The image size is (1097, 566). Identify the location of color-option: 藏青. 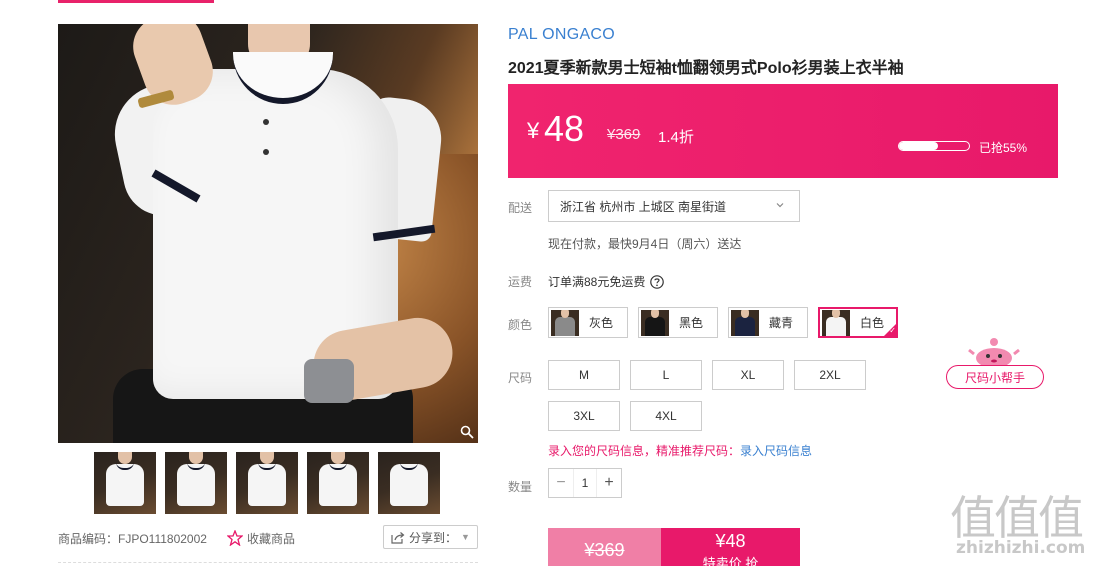
(768, 322).